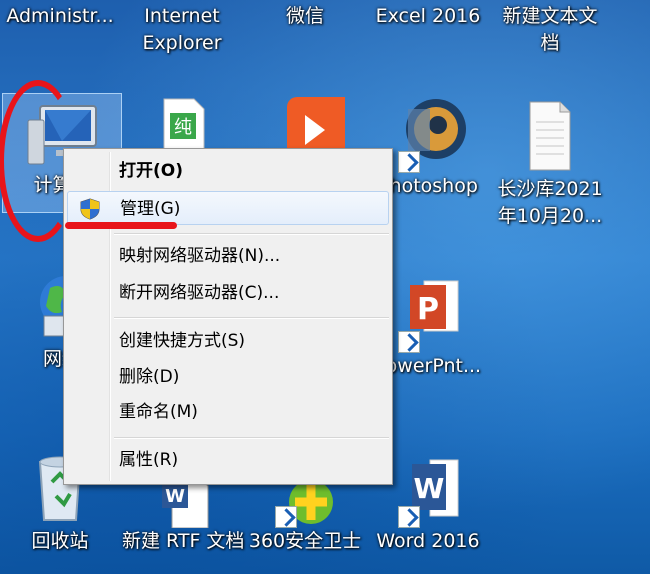  What do you see at coordinates (228, 208) in the screenshot?
I see `menu-item-manage: 管理(G)` at bounding box center [228, 208].